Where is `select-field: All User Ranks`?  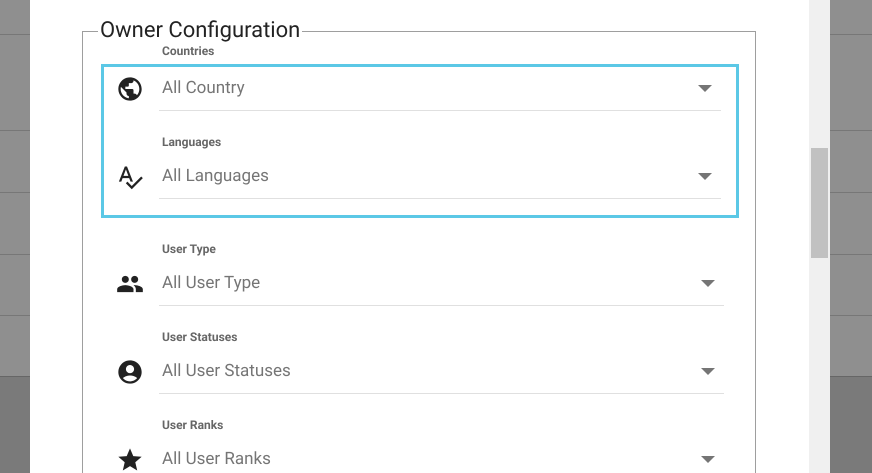
select-field: All User Ranks is located at coordinates (441, 455).